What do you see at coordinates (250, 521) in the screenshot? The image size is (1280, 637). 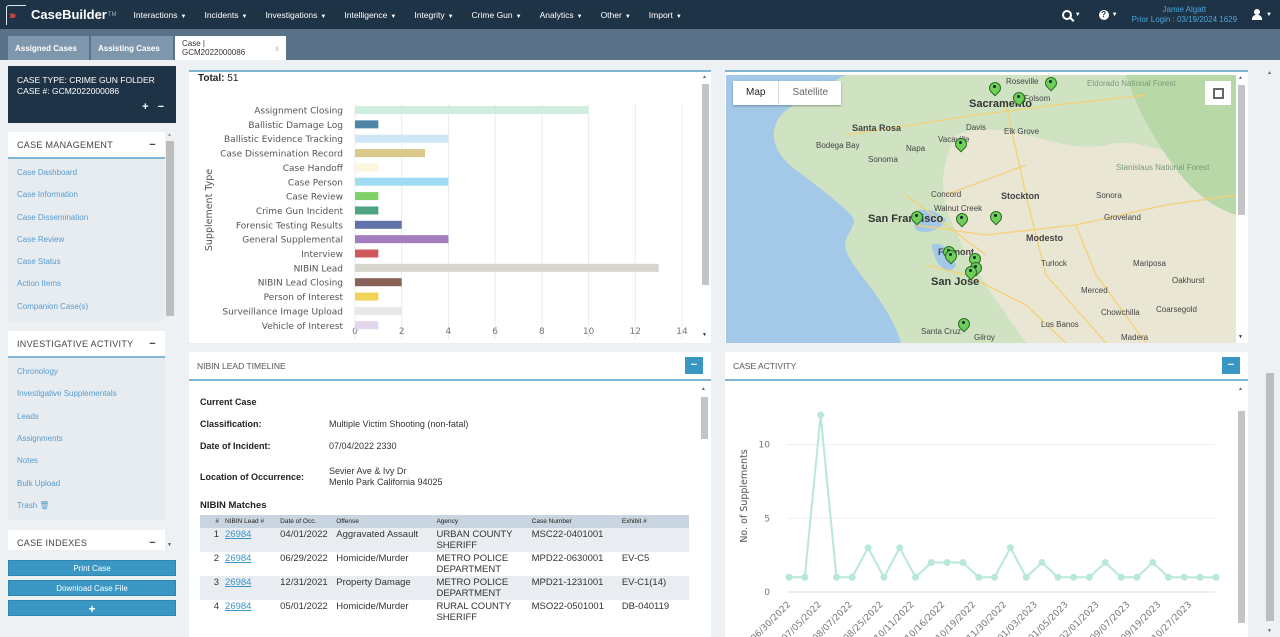 I see `column-header-nibin-lead: NIBIN Lead #` at bounding box center [250, 521].